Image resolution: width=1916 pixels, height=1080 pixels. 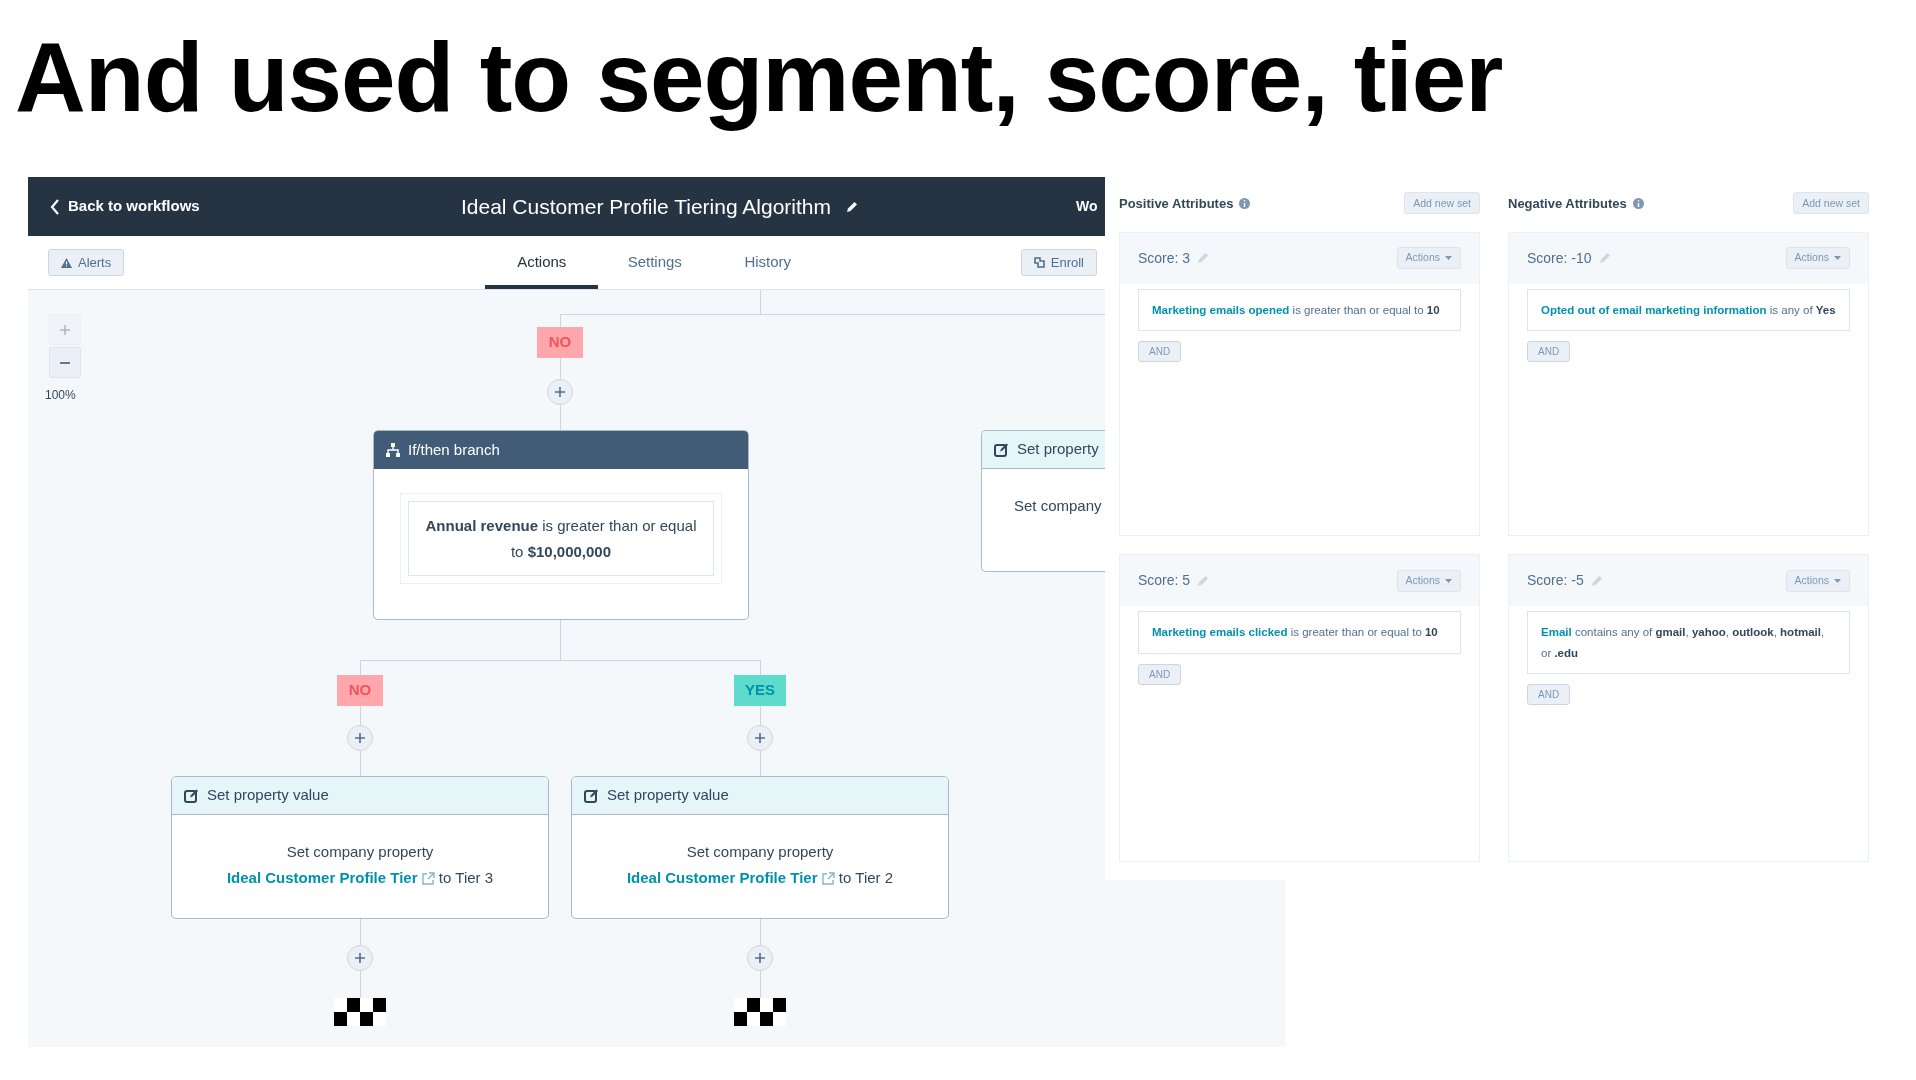 What do you see at coordinates (1176, 203) in the screenshot?
I see `section-title: Positive Attributes` at bounding box center [1176, 203].